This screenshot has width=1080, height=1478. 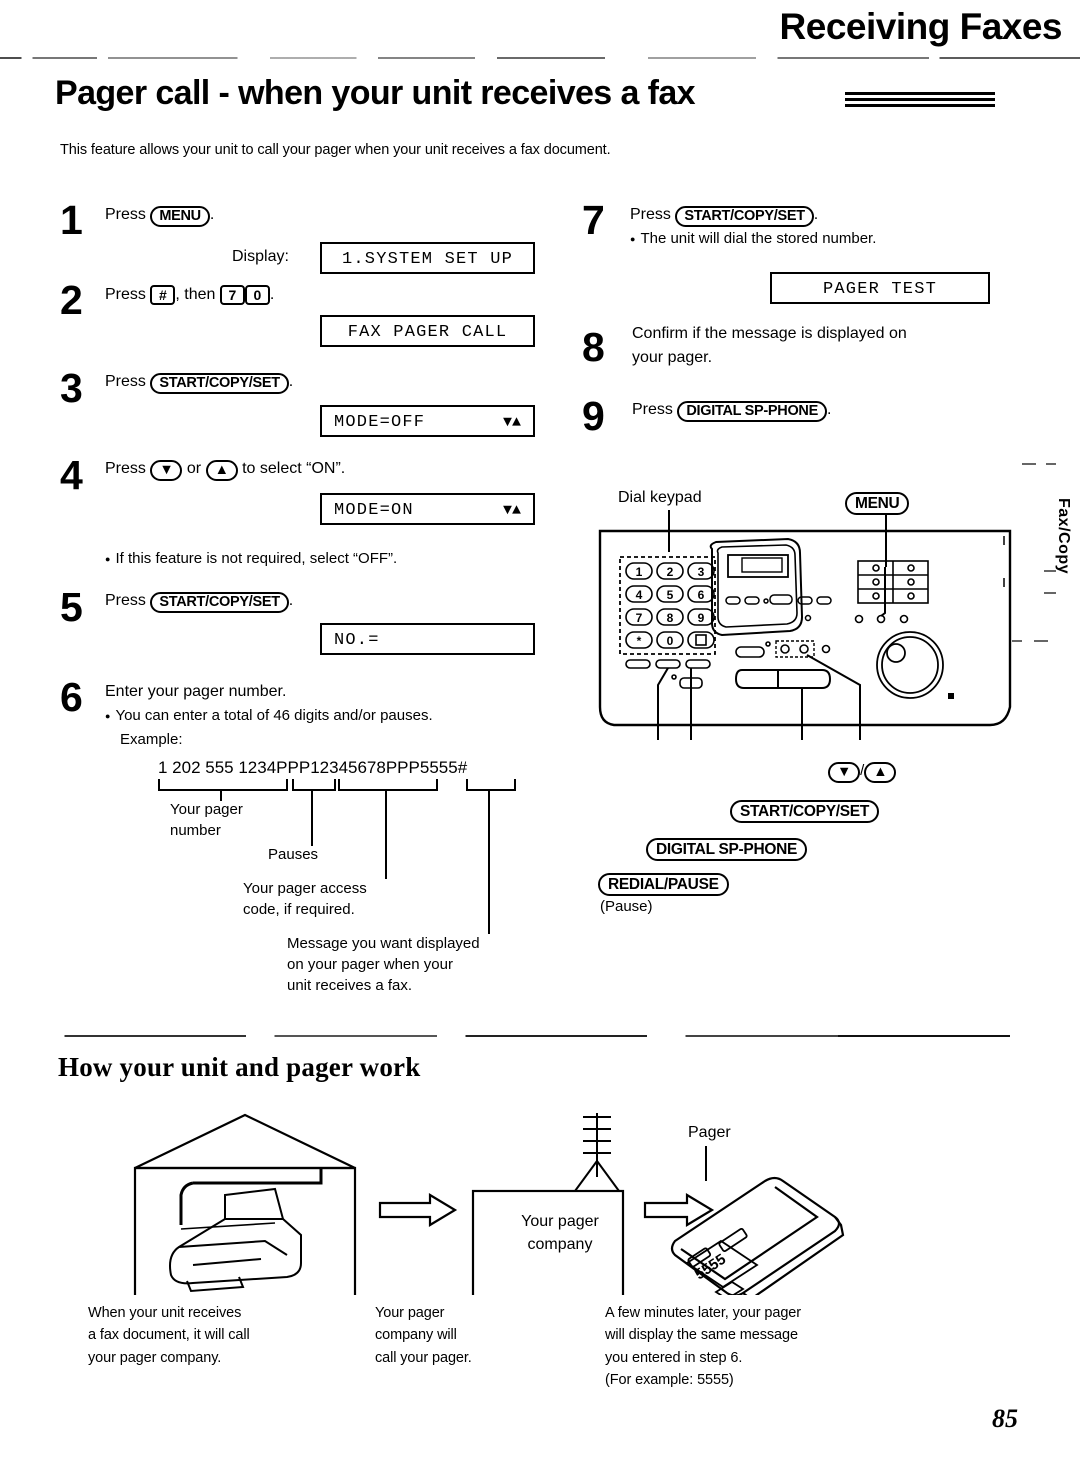 What do you see at coordinates (272, 294) in the screenshot?
I see `step-2-text-post: .` at bounding box center [272, 294].